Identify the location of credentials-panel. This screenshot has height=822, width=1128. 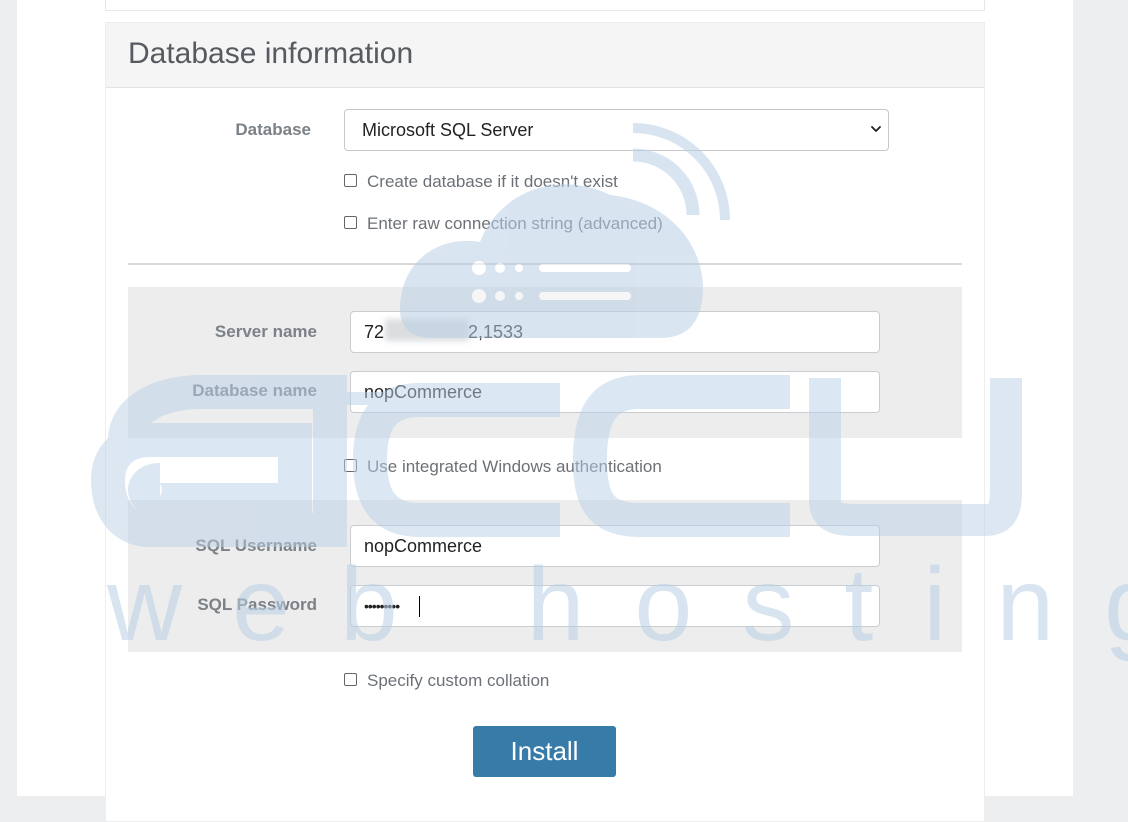
(545, 576).